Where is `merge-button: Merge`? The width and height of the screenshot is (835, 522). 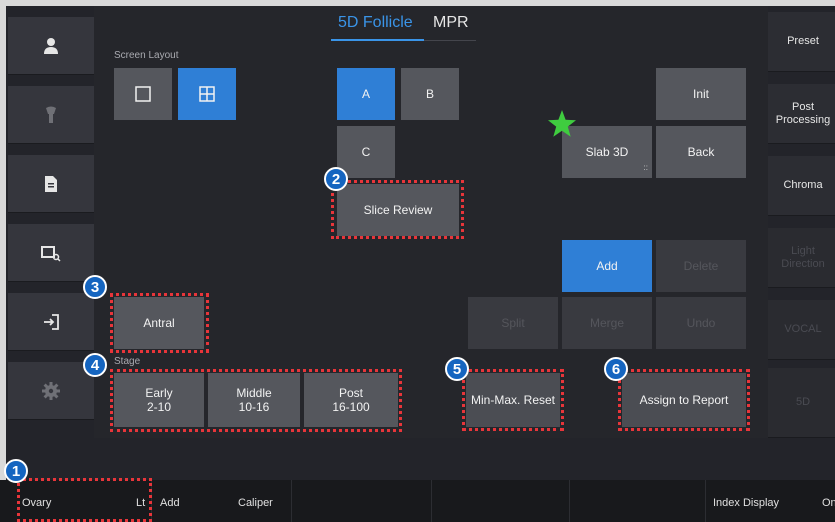
merge-button: Merge is located at coordinates (607, 323).